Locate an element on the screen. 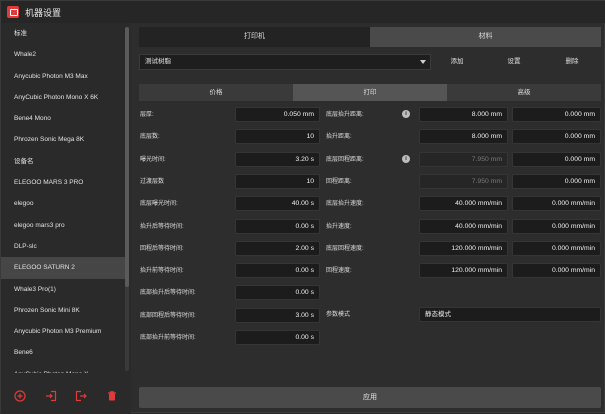  list-actions is located at coordinates (66, 396).